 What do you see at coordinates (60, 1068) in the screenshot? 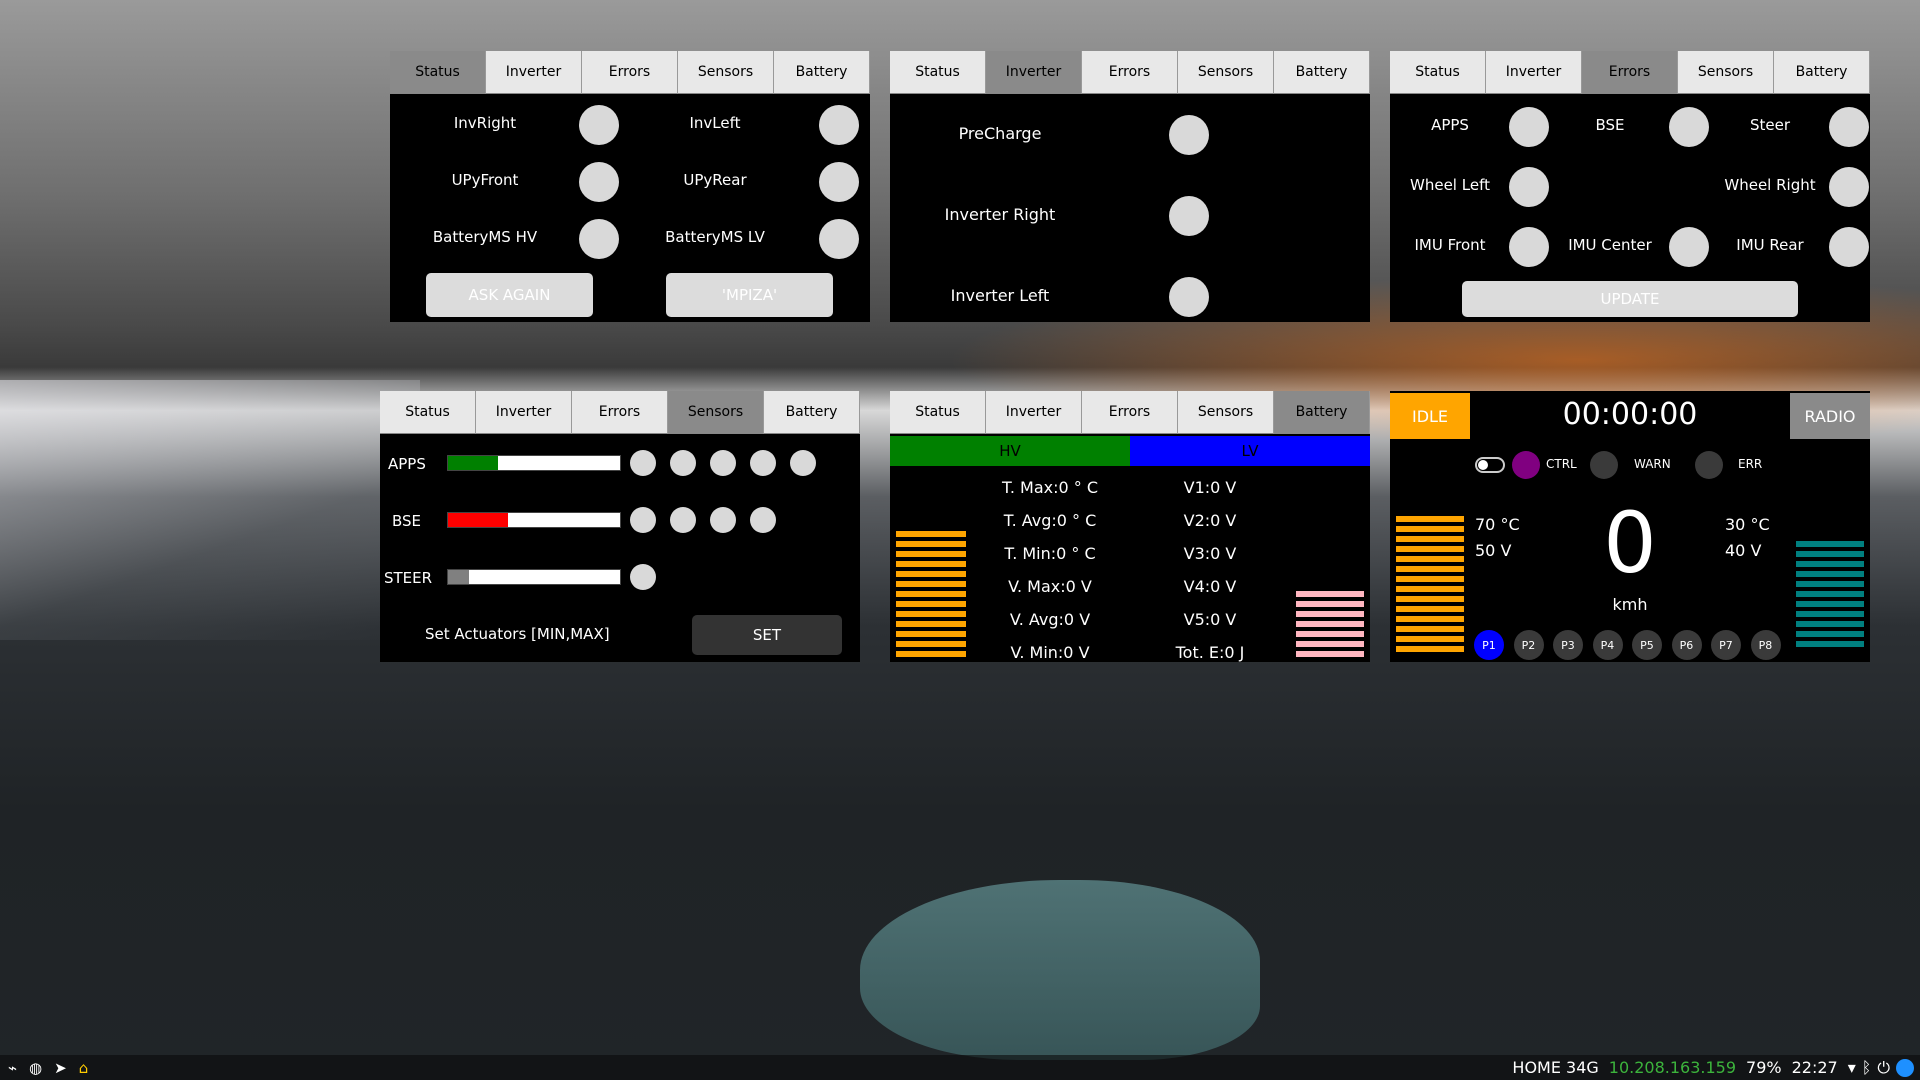
I see `telegram-icon: ➤` at bounding box center [60, 1068].